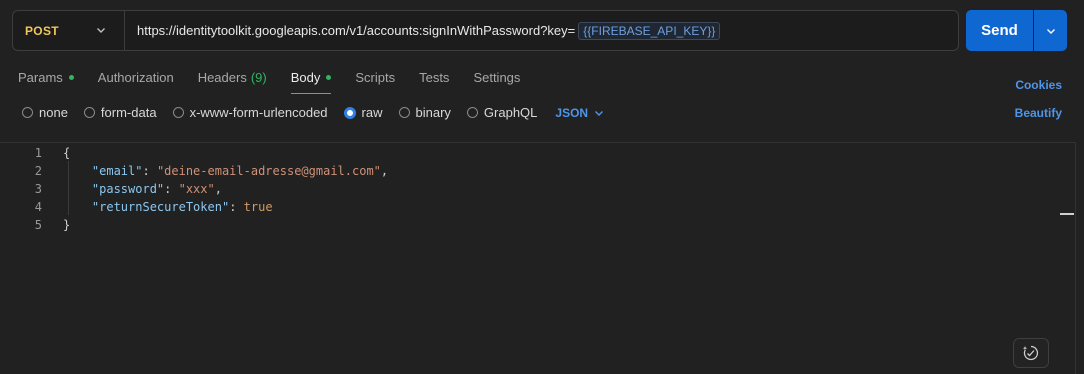 The height and width of the screenshot is (374, 1084). Describe the element at coordinates (69, 30) in the screenshot. I see `method-select: POST` at that location.